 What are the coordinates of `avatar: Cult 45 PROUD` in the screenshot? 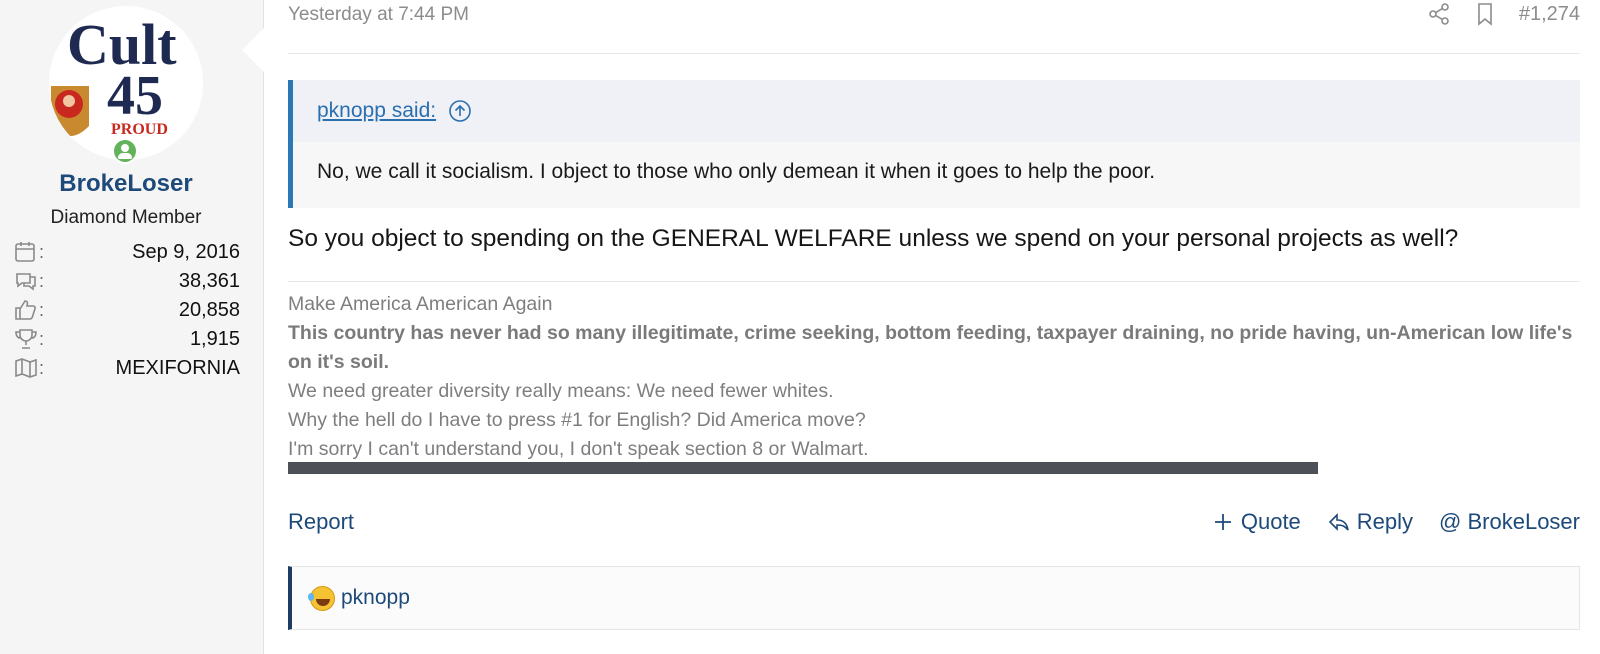 It's located at (126, 83).